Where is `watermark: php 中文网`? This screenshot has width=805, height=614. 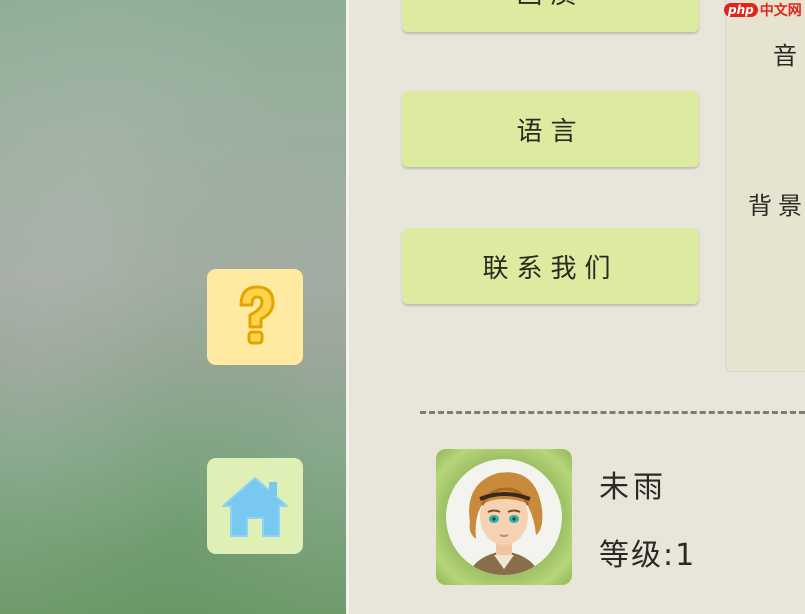 watermark: php 中文网 is located at coordinates (763, 10).